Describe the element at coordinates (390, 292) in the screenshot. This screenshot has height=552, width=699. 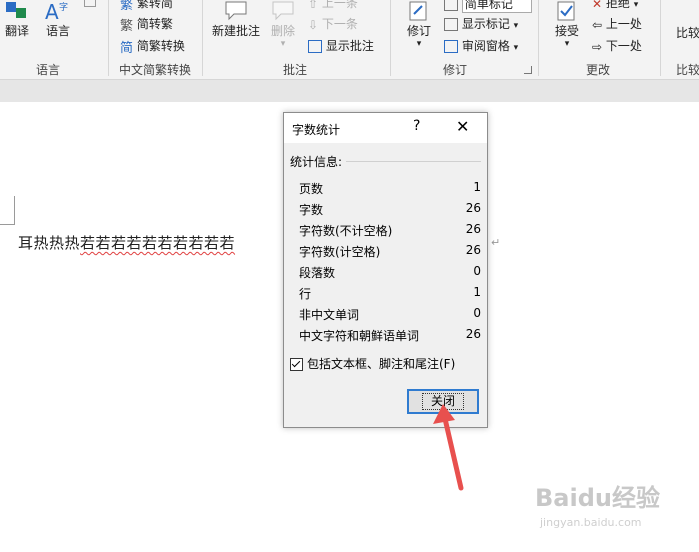
I see `stat-row-lines: 行1` at that location.